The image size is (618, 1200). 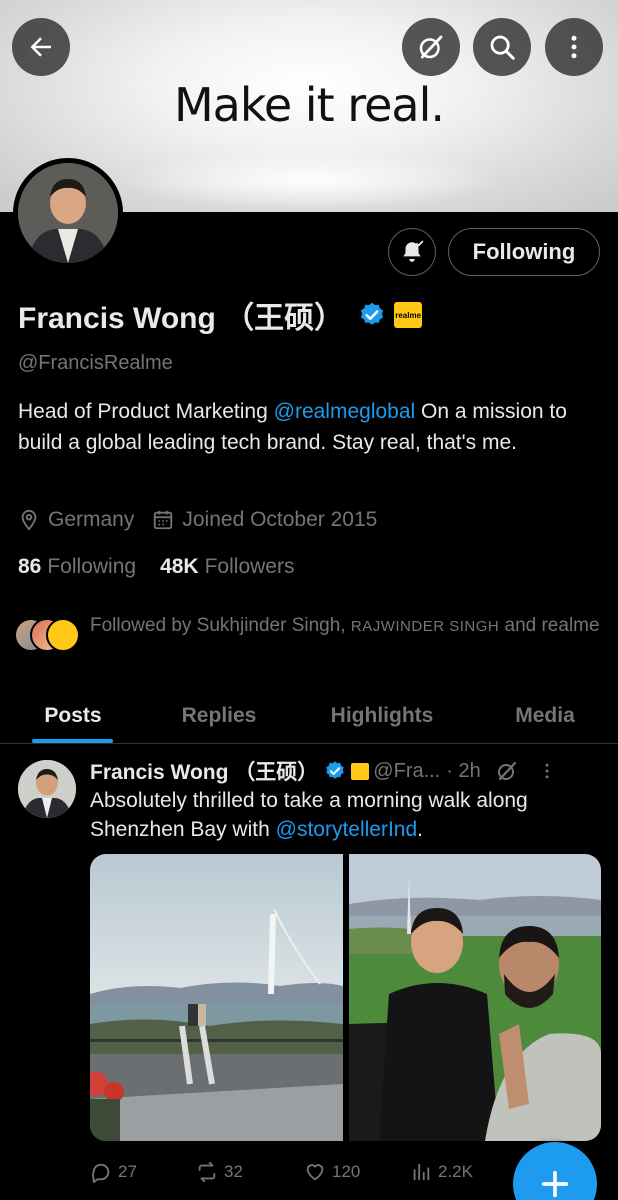 I want to click on post-more-icon, so click(x=547, y=771).